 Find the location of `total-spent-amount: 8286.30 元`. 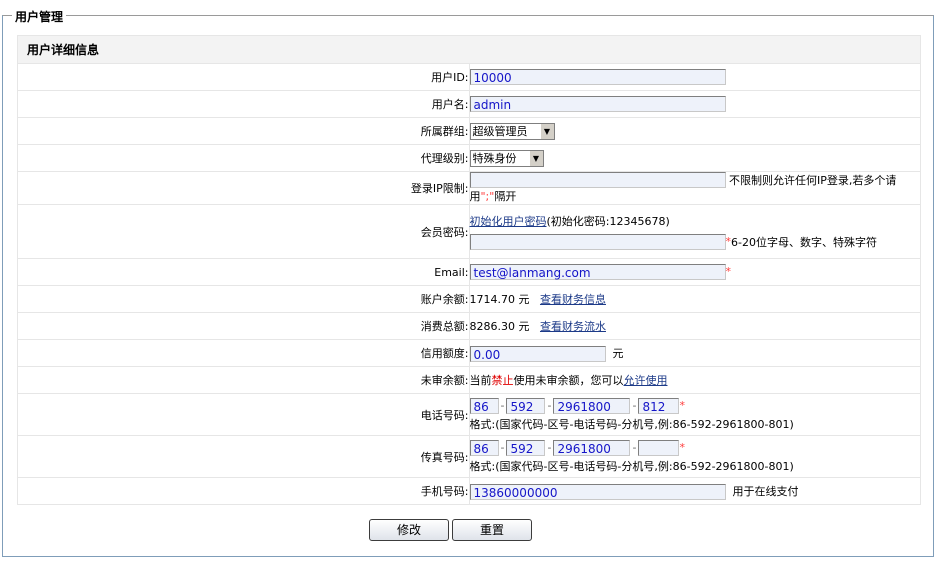

total-spent-amount: 8286.30 元 is located at coordinates (499, 326).